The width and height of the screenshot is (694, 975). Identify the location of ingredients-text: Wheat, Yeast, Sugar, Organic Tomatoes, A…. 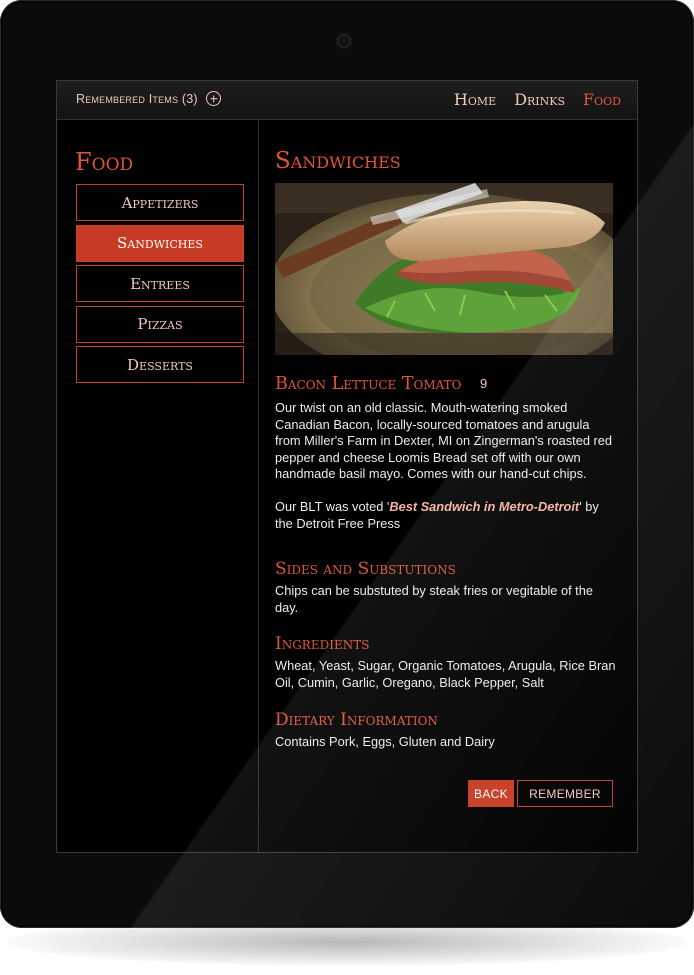
(445, 674).